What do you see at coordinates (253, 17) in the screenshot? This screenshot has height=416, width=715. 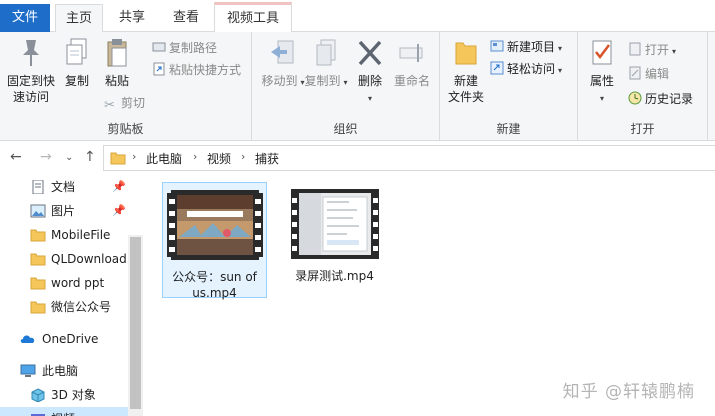 I see `tab-video-tools: 视频工具` at bounding box center [253, 17].